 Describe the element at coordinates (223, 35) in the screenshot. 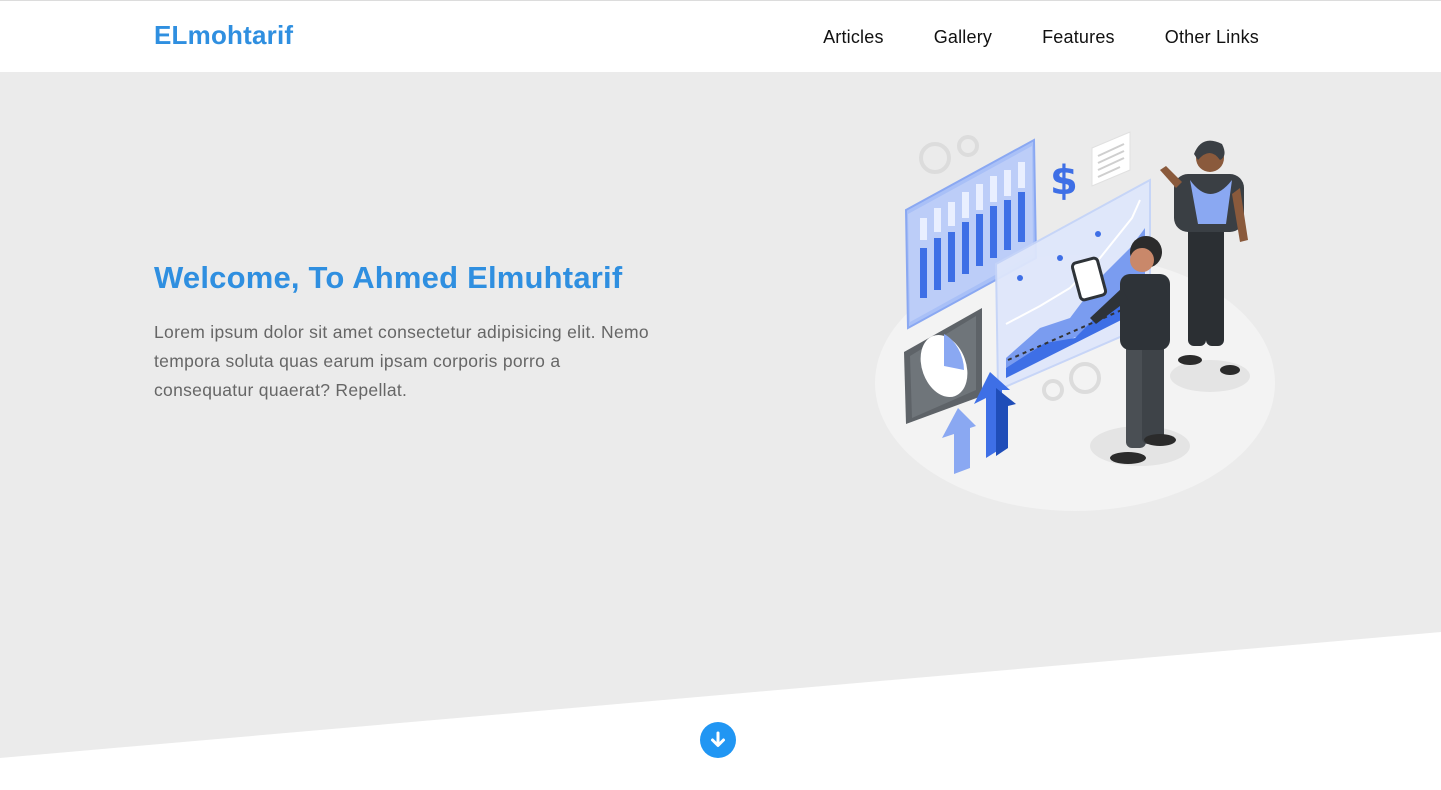

I see `site-logo: ELmohtarif` at that location.